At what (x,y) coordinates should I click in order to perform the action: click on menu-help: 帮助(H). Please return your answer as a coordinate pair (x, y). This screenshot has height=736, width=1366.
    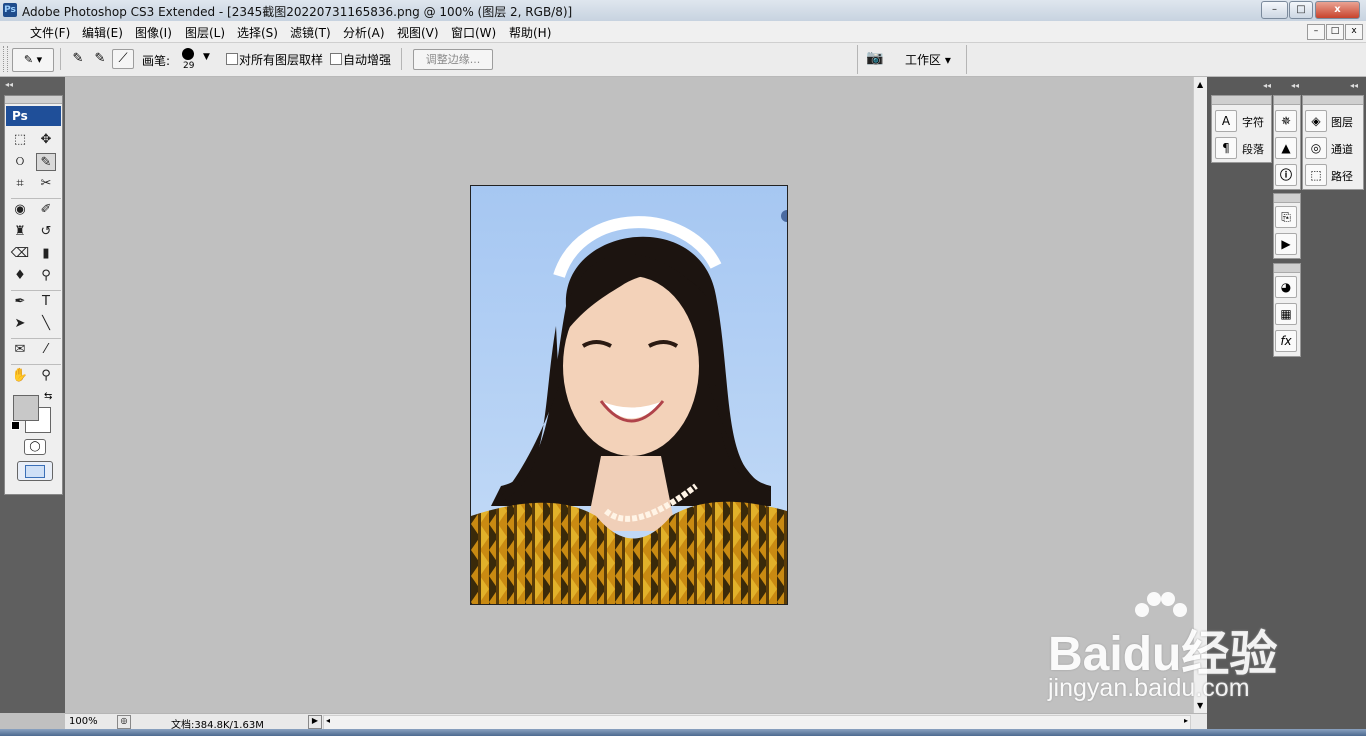
    Looking at the image, I should click on (530, 32).